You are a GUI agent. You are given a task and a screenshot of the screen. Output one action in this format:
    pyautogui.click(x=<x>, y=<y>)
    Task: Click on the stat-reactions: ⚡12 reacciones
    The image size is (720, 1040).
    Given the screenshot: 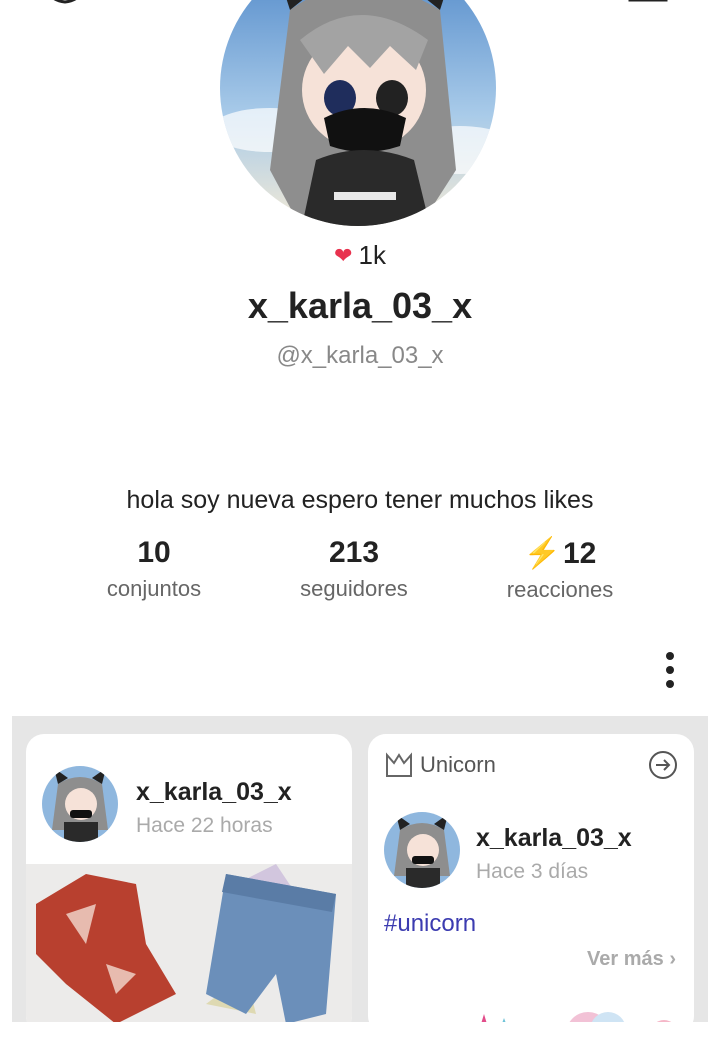 What is the action you would take?
    pyautogui.click(x=560, y=569)
    